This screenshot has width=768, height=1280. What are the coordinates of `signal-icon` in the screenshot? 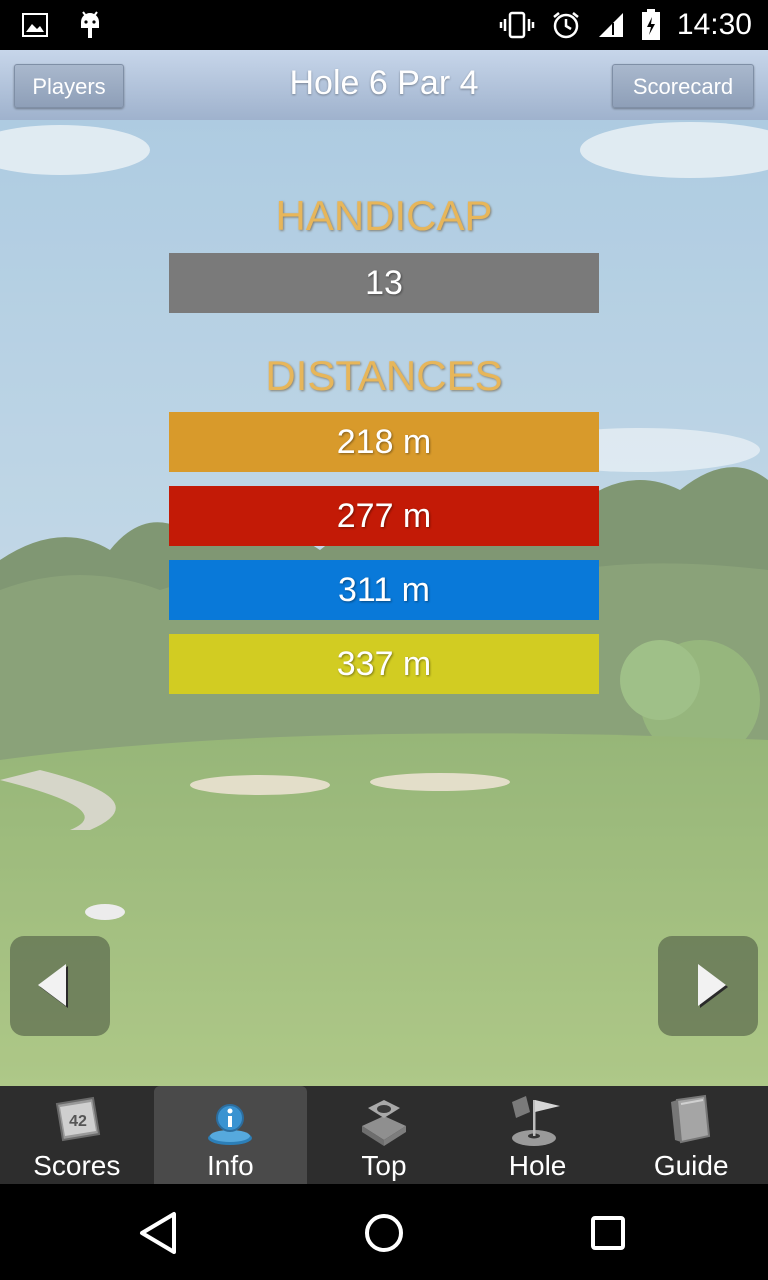 It's located at (610, 25).